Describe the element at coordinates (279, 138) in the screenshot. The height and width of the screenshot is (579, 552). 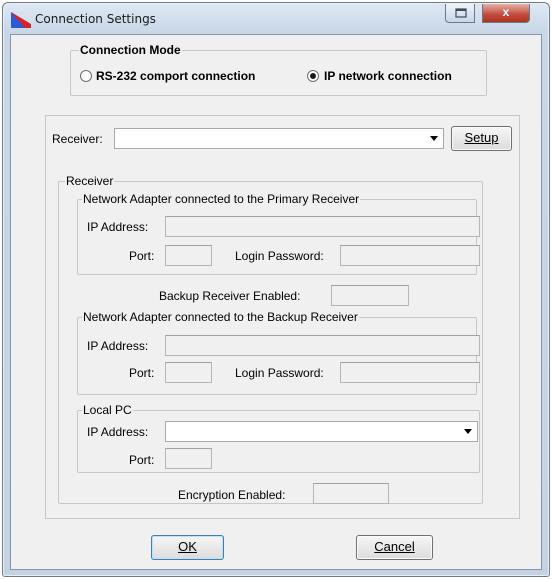
I see `receiver-select` at that location.